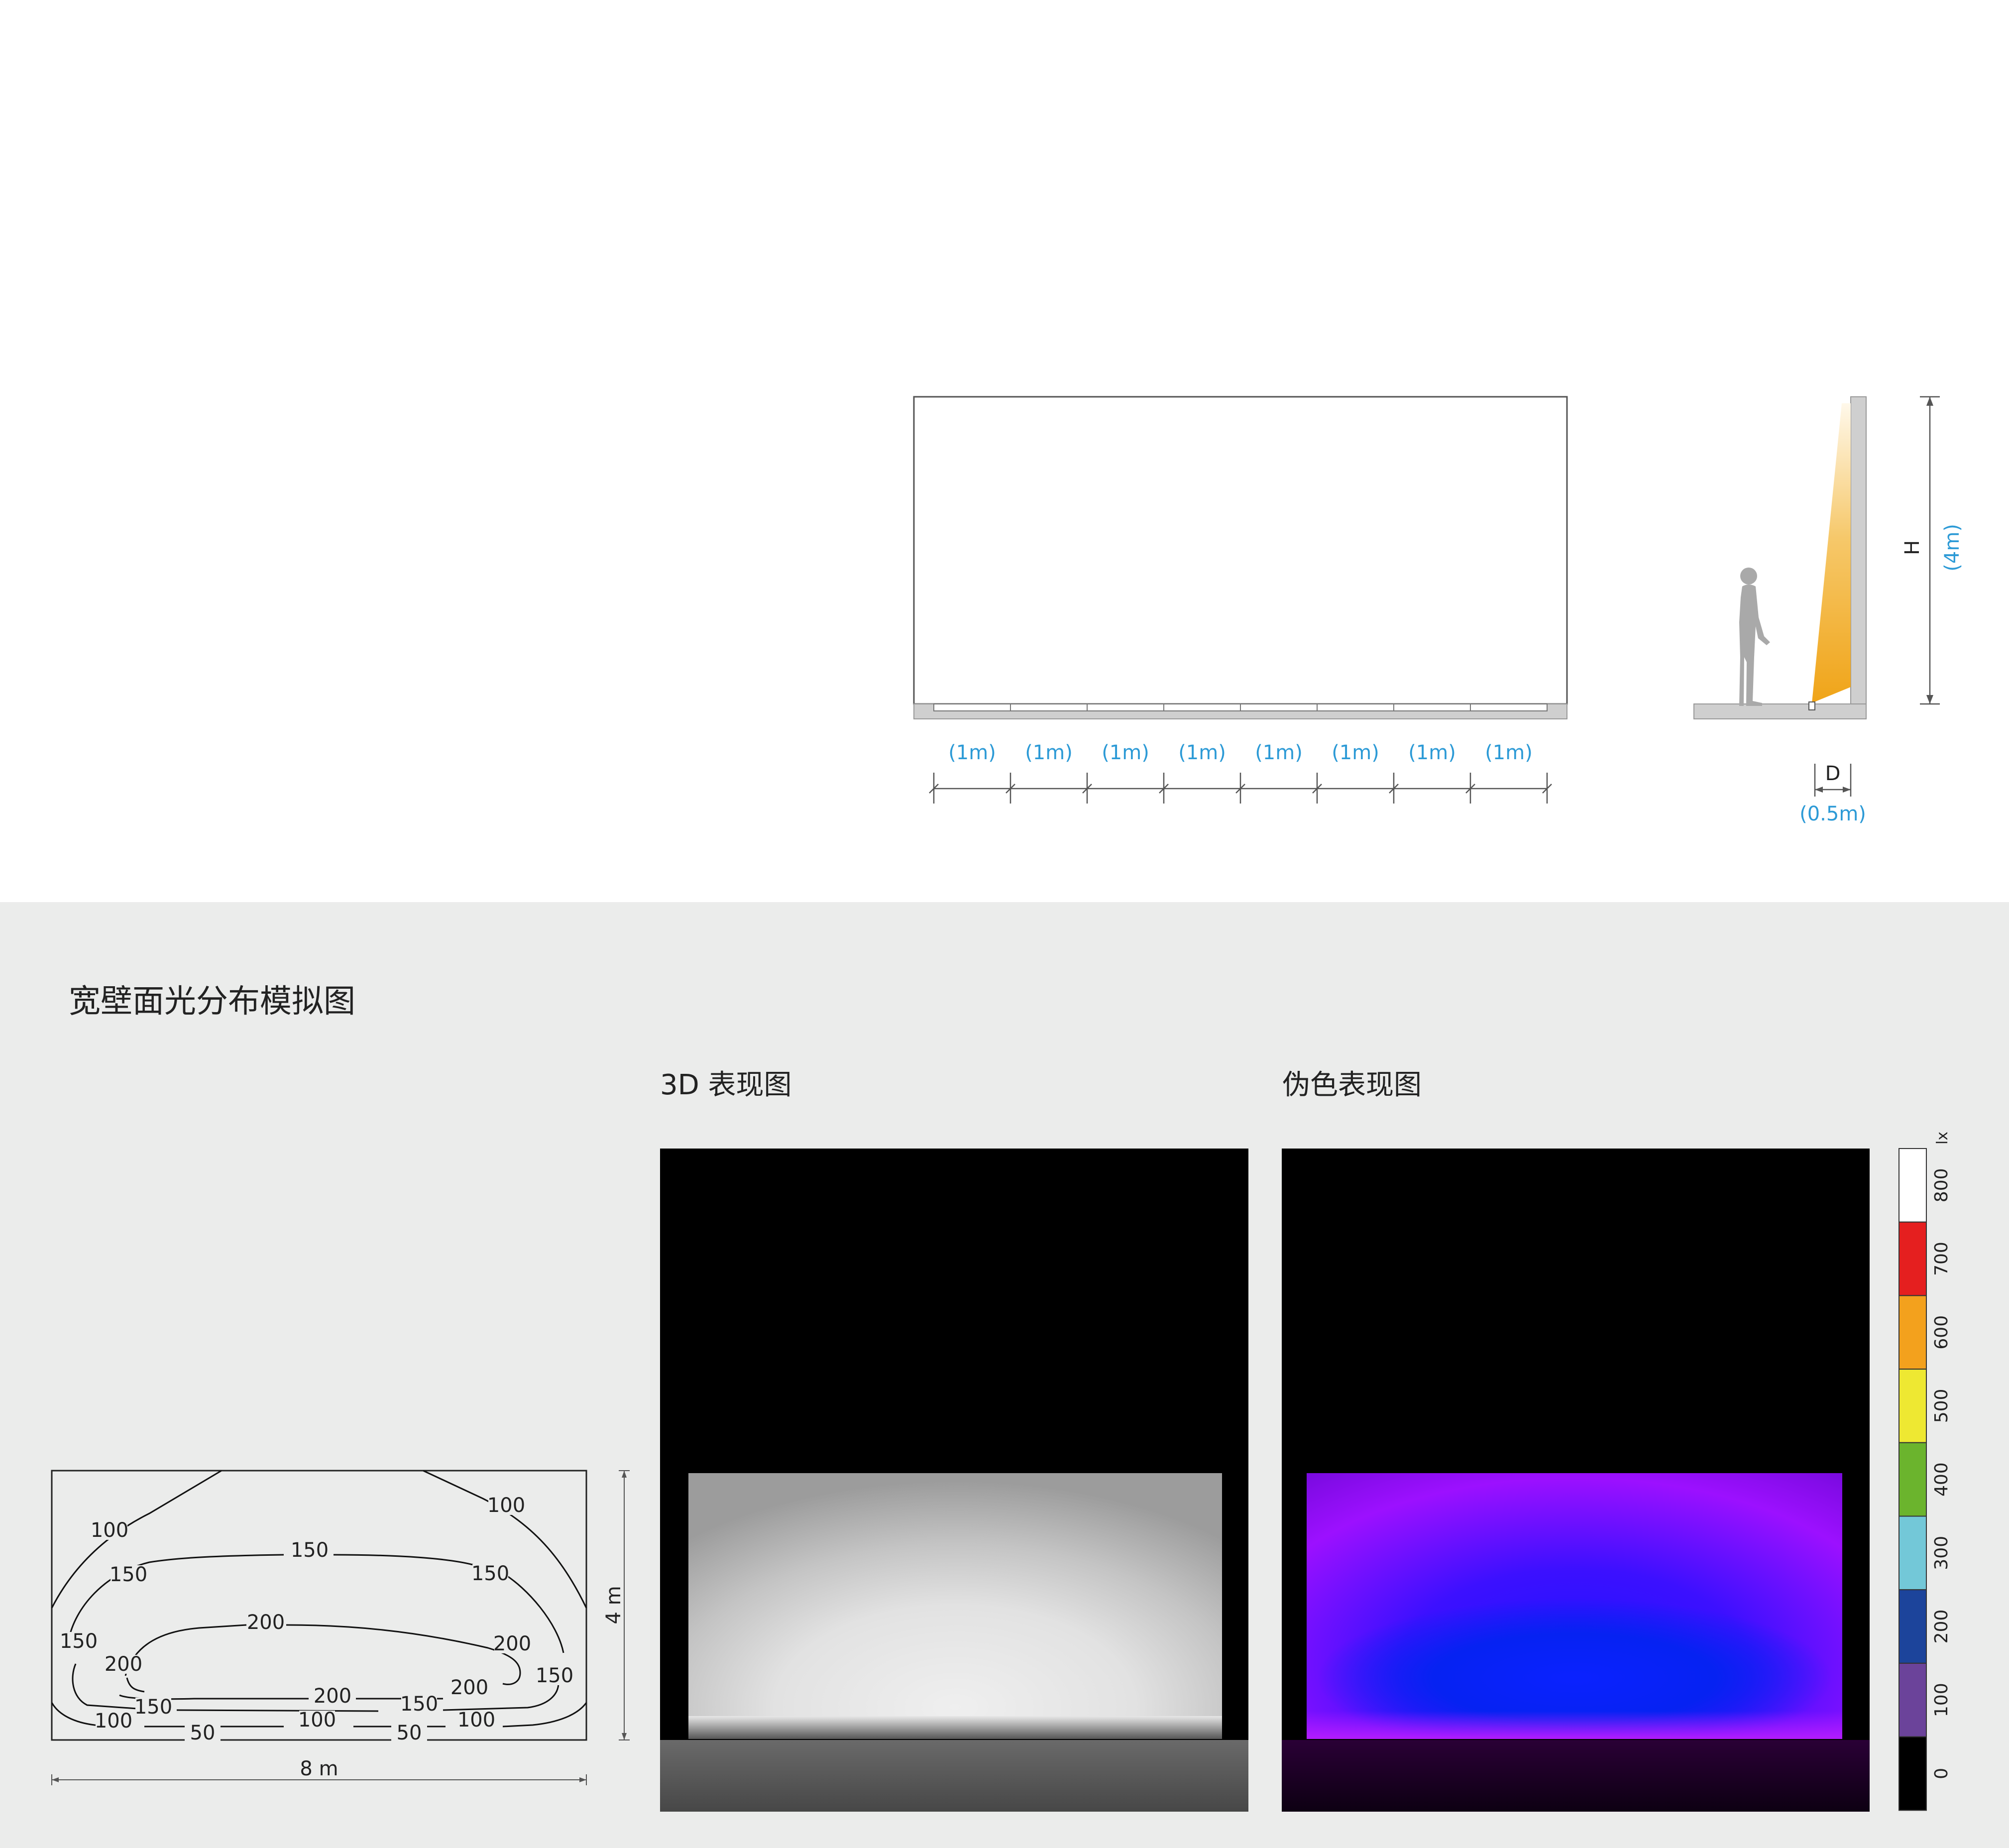  Describe the element at coordinates (1912, 547) in the screenshot. I see `height-symbol: H` at that location.